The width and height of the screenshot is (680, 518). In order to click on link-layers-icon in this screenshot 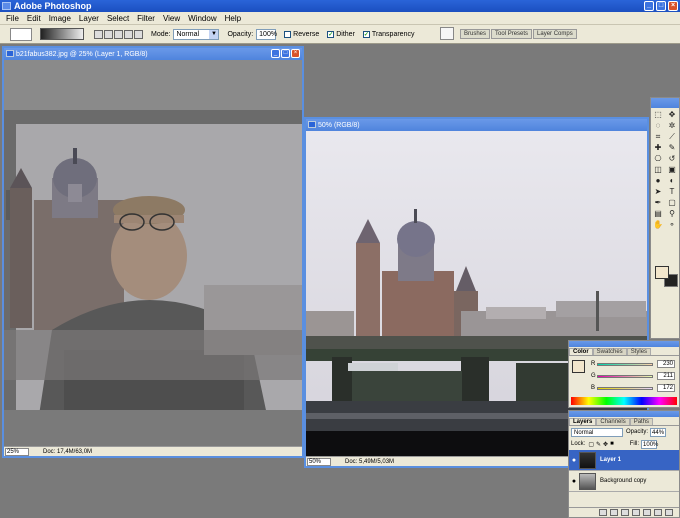, I will do `click(603, 512)`.